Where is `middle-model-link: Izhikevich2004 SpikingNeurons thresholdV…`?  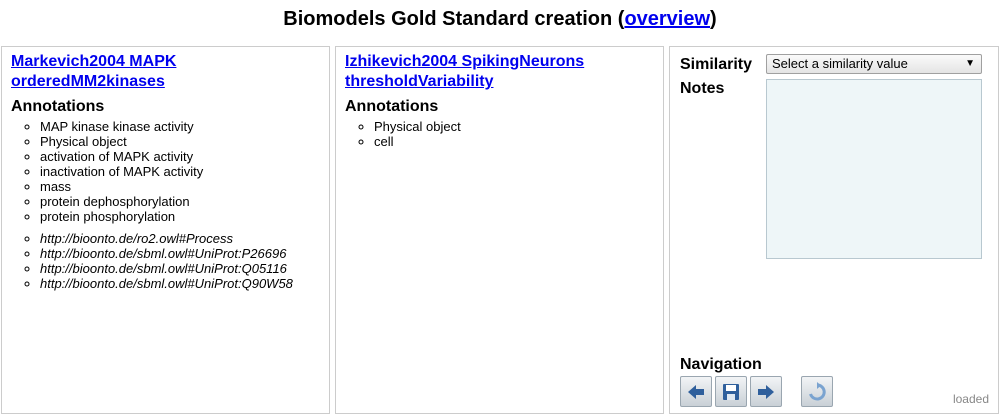 middle-model-link: Izhikevich2004 SpikingNeurons thresholdV… is located at coordinates (464, 71).